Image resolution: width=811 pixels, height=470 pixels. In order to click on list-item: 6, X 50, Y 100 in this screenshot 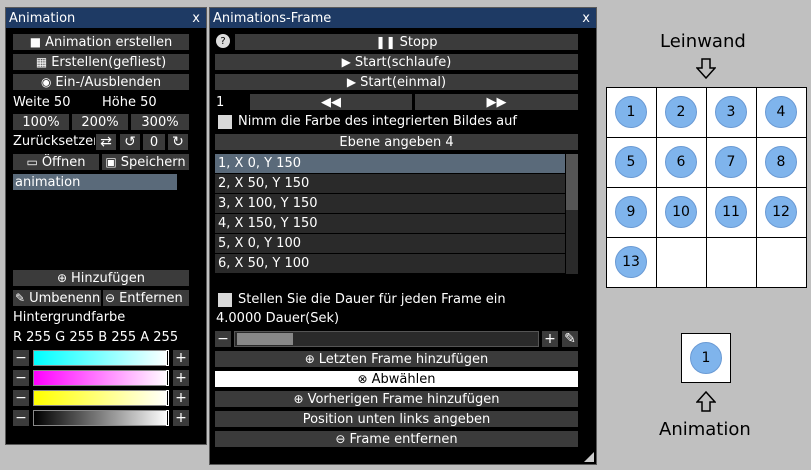, I will do `click(390, 264)`.